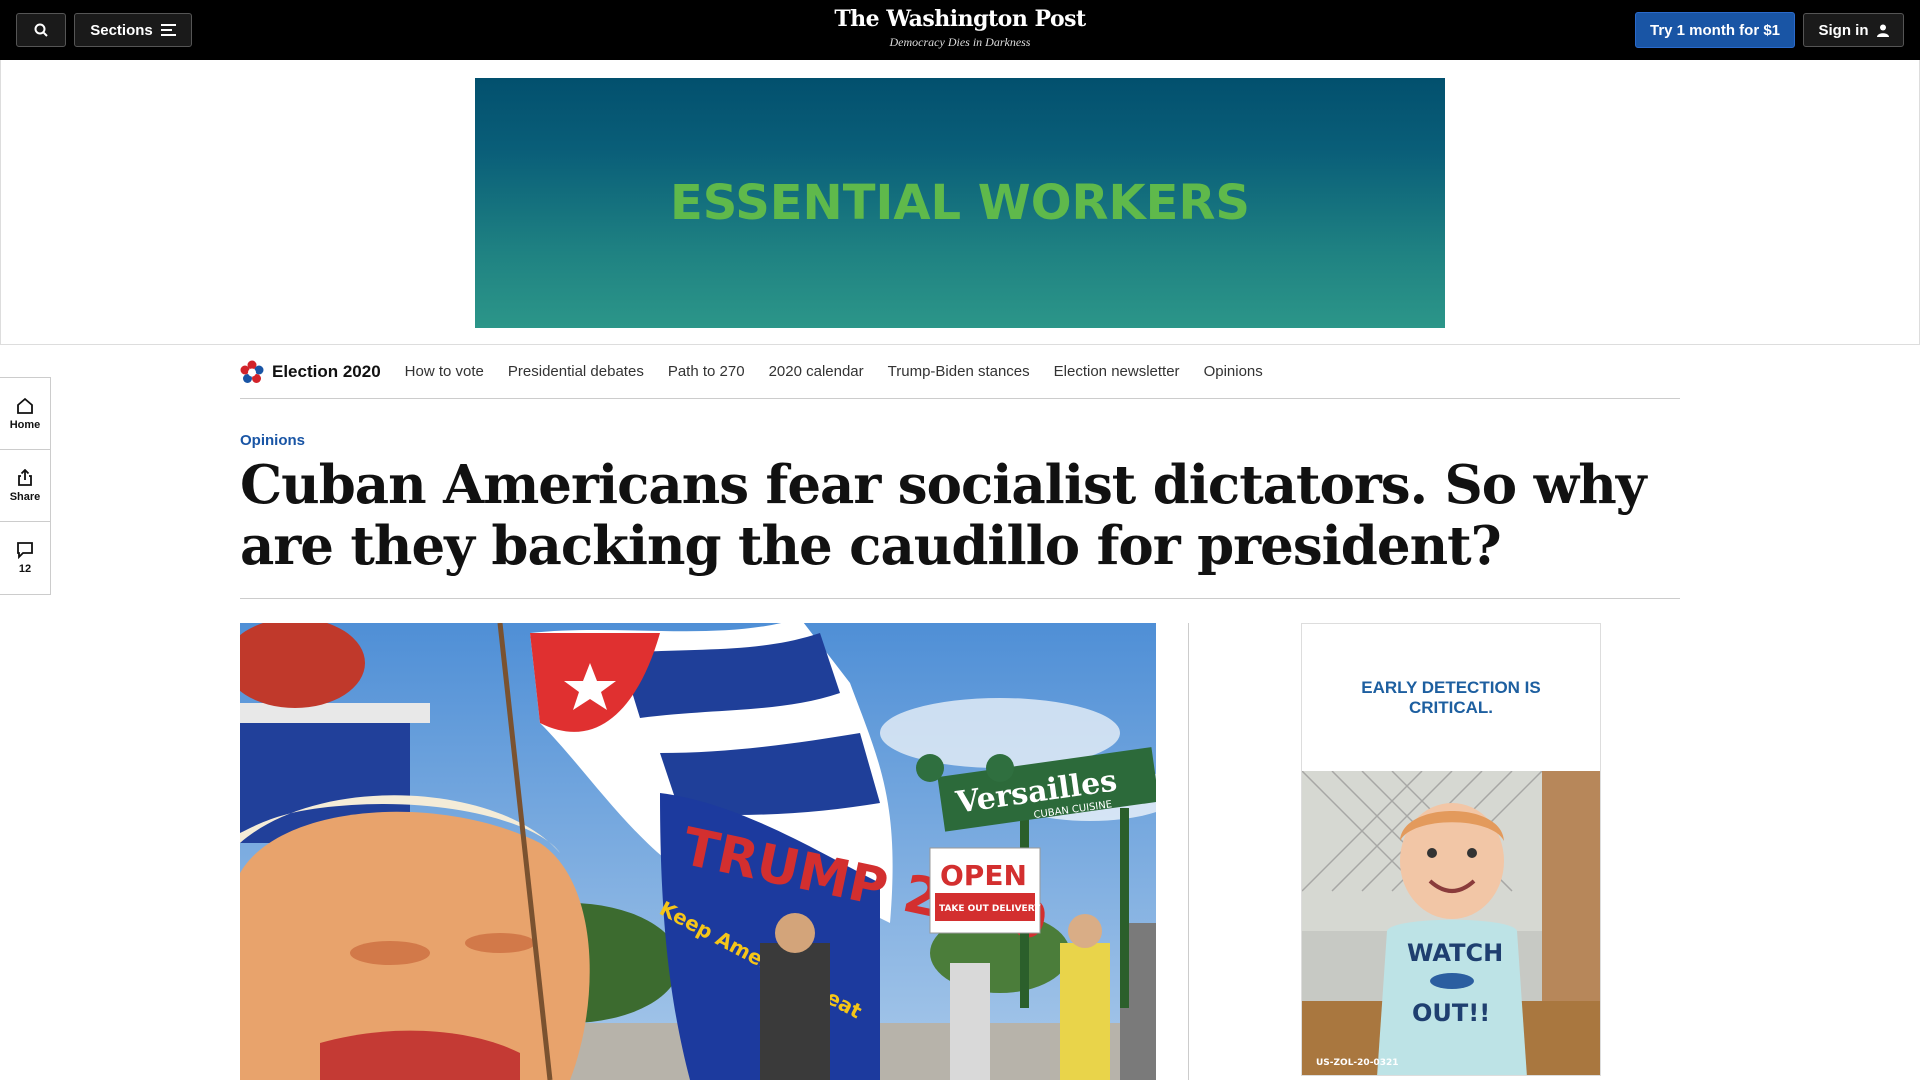 The width and height of the screenshot is (1920, 1080). Describe the element at coordinates (1715, 30) in the screenshot. I see `subscribe-button: Try 1 month for $1` at that location.